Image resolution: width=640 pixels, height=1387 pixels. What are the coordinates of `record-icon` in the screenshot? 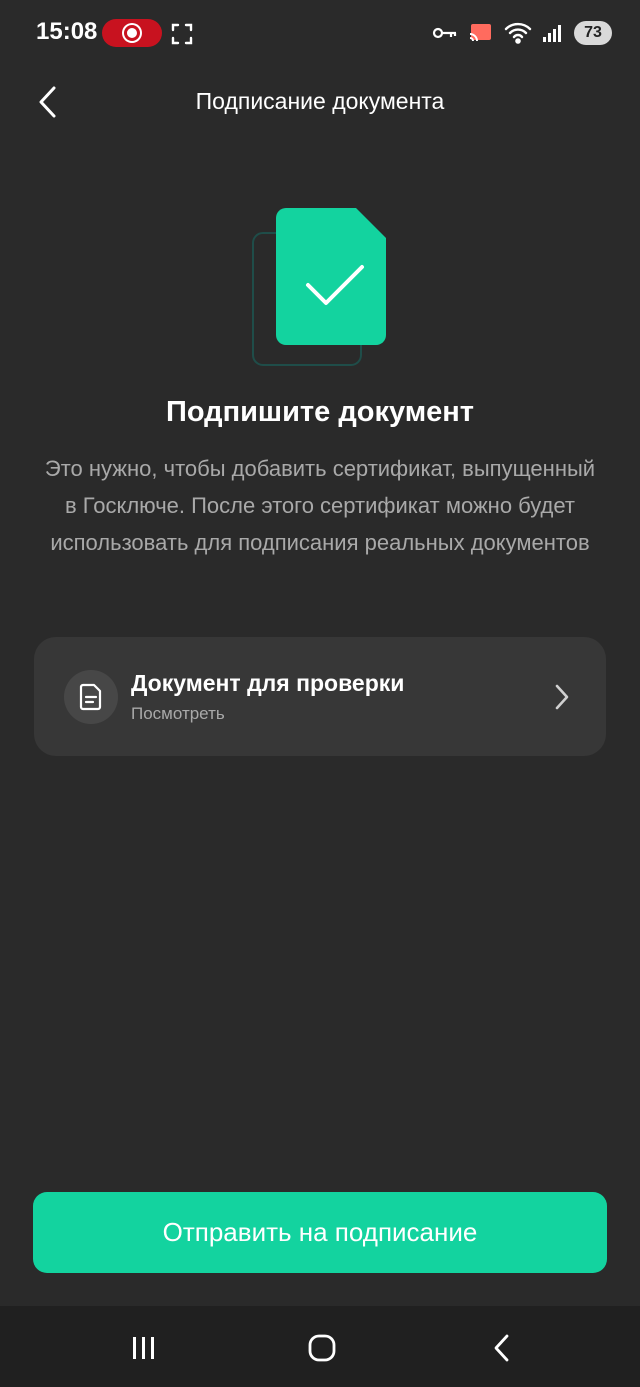 It's located at (132, 33).